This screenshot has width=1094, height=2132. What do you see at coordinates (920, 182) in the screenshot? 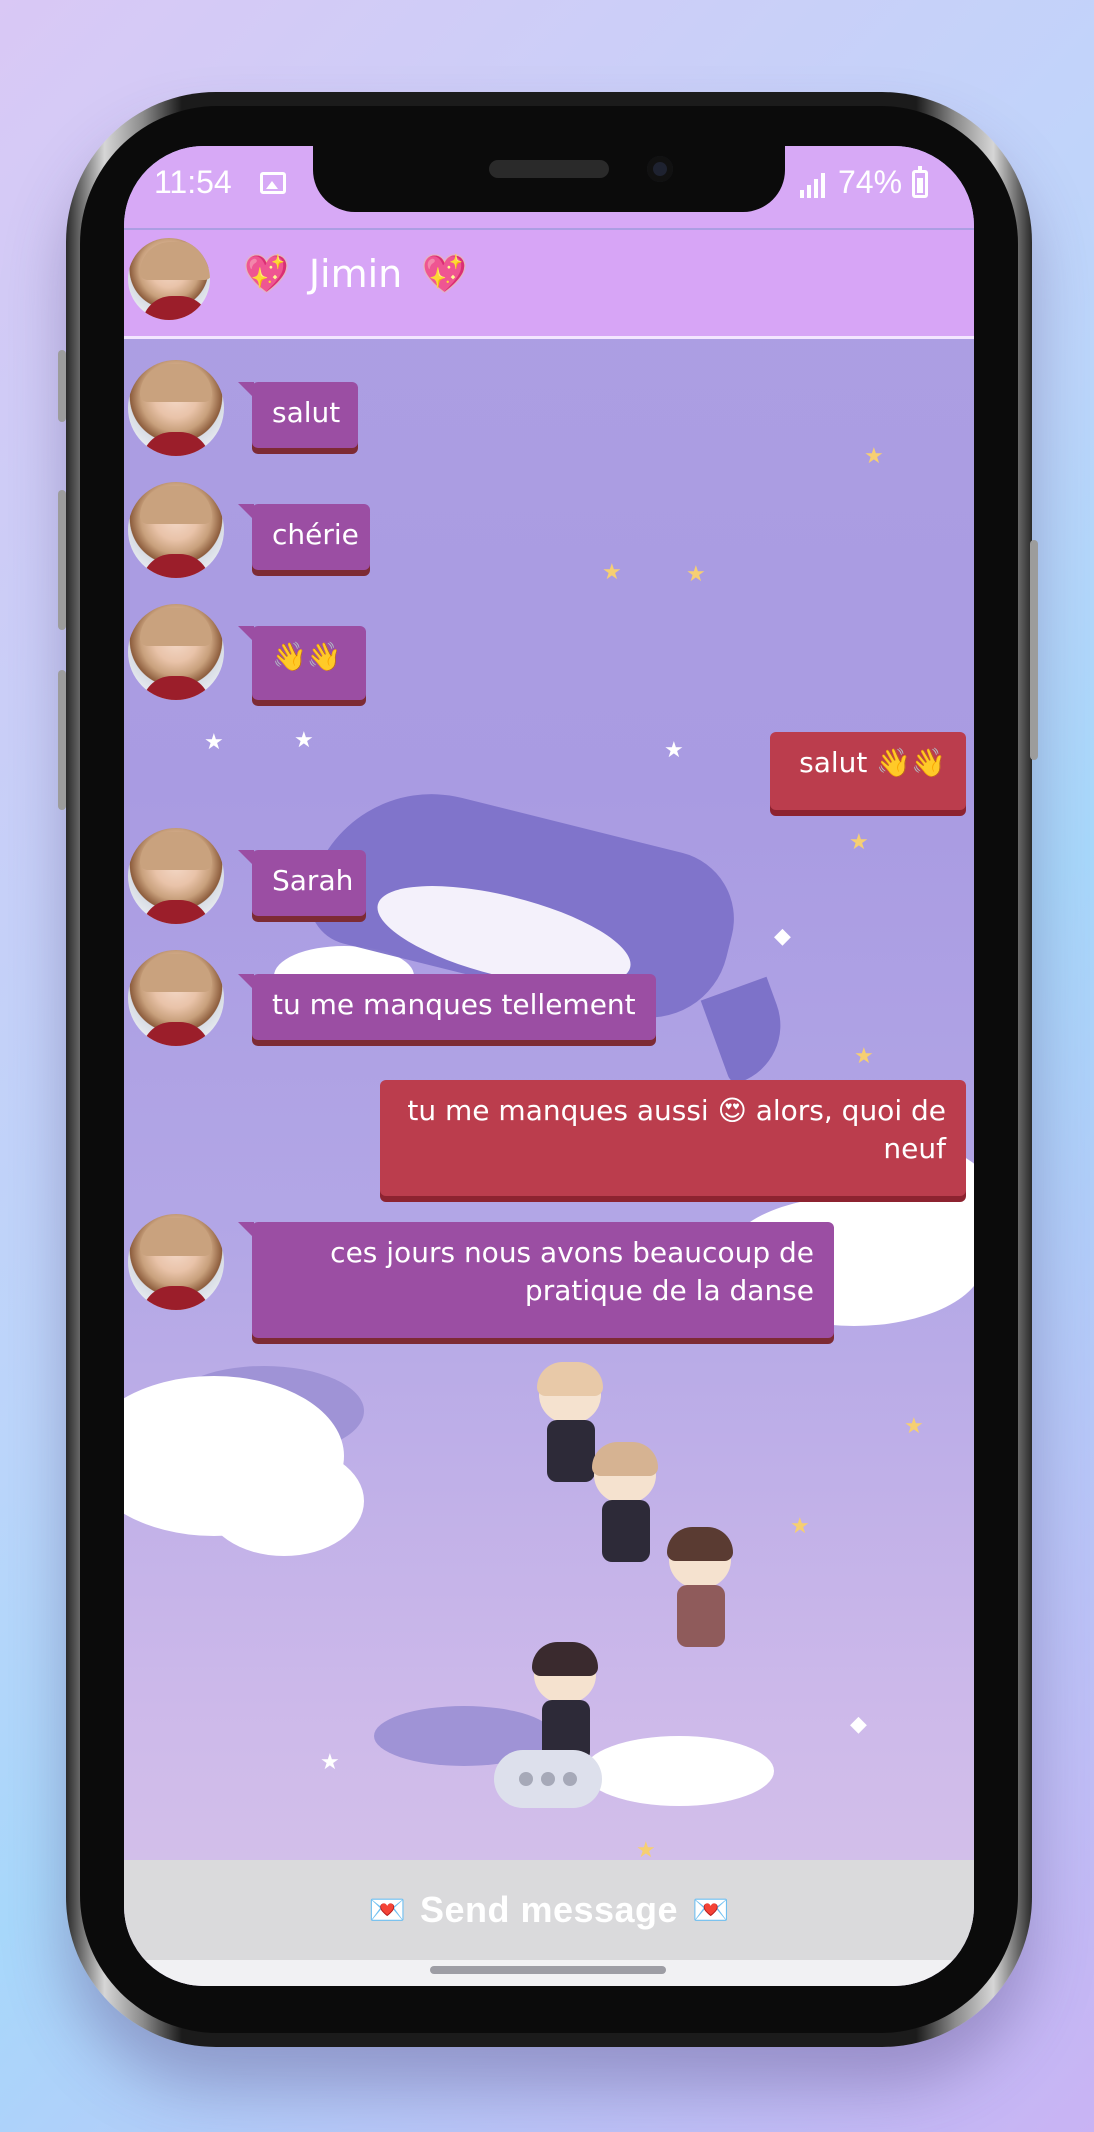
I see `battery-charging-icon` at bounding box center [920, 182].